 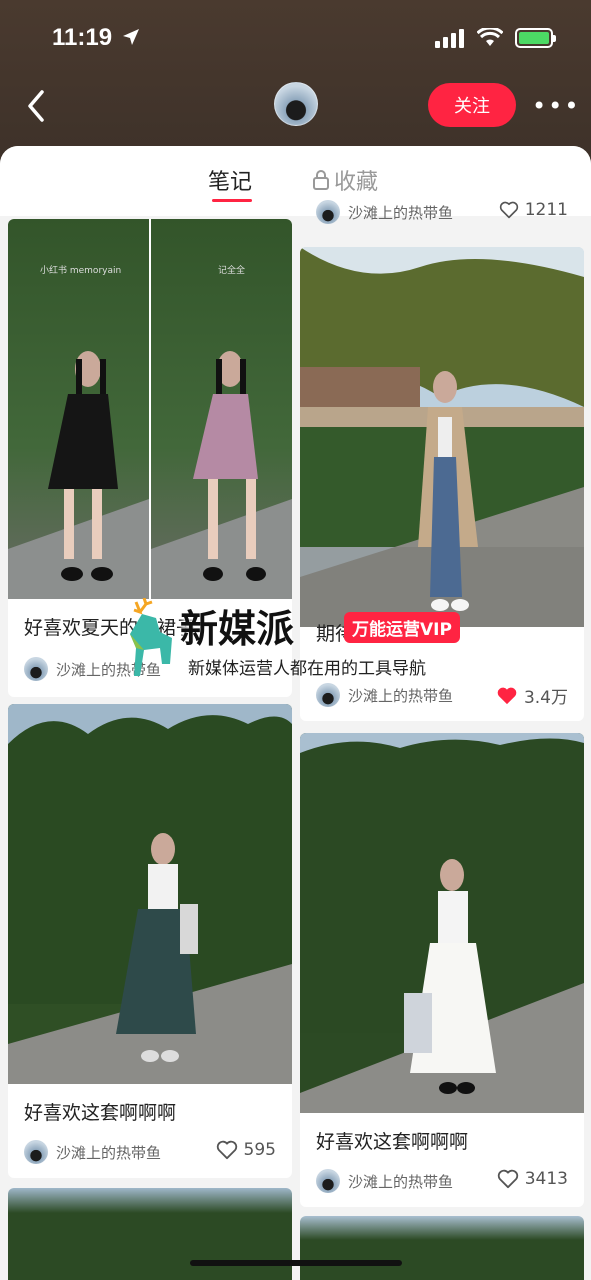 I want to click on note-card-top-right: 沙滩上的热带鱼 1211, so click(x=442, y=210).